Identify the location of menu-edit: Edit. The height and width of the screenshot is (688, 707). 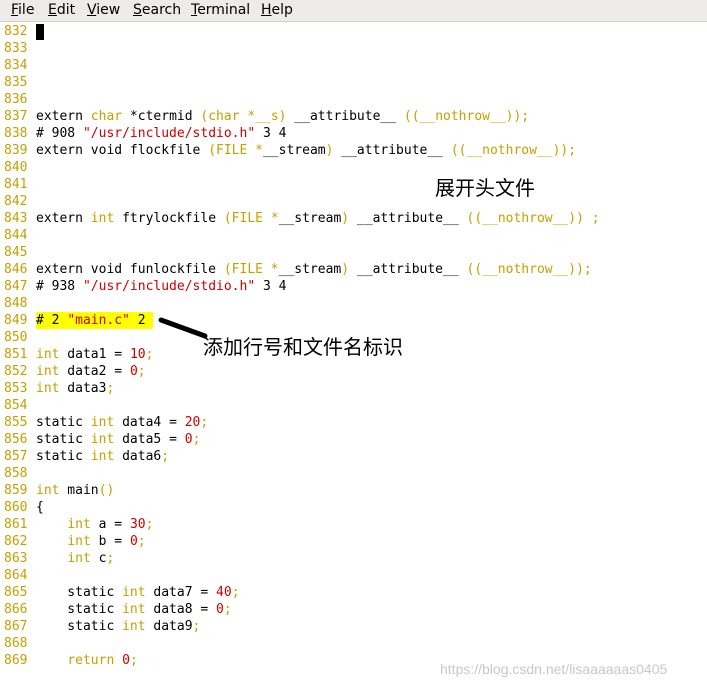
(61, 10).